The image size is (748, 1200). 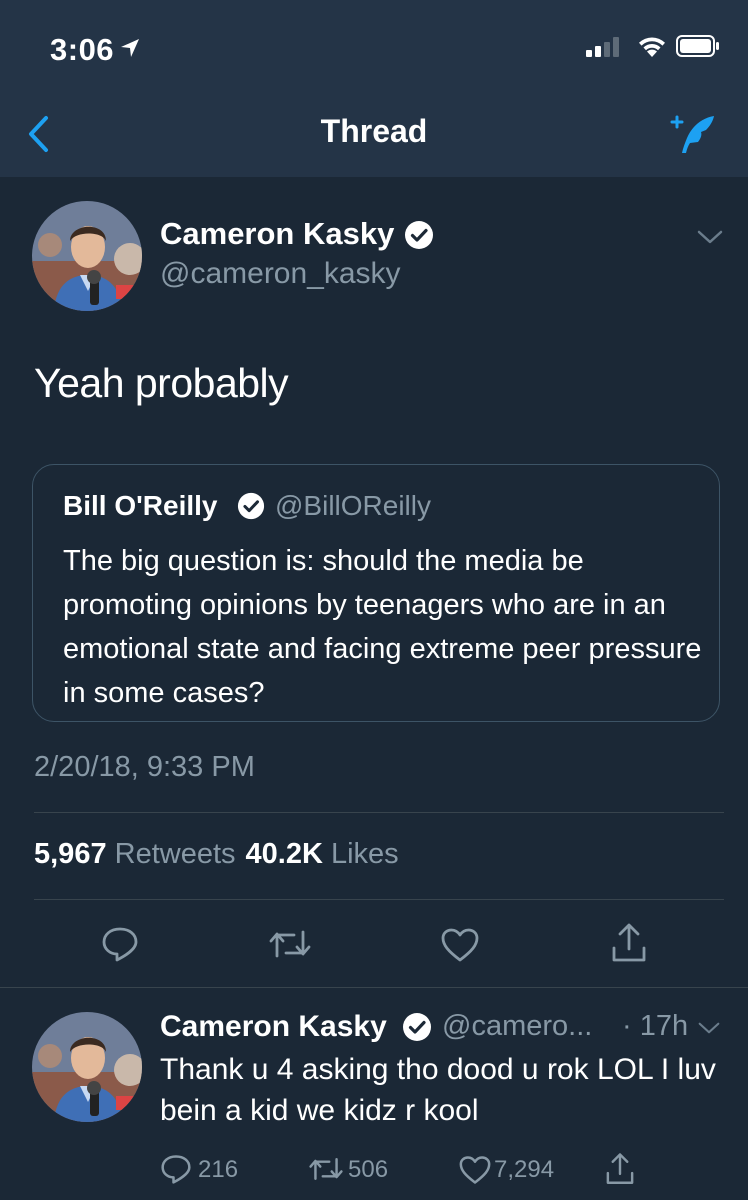 I want to click on battery-icon, so click(x=697, y=46).